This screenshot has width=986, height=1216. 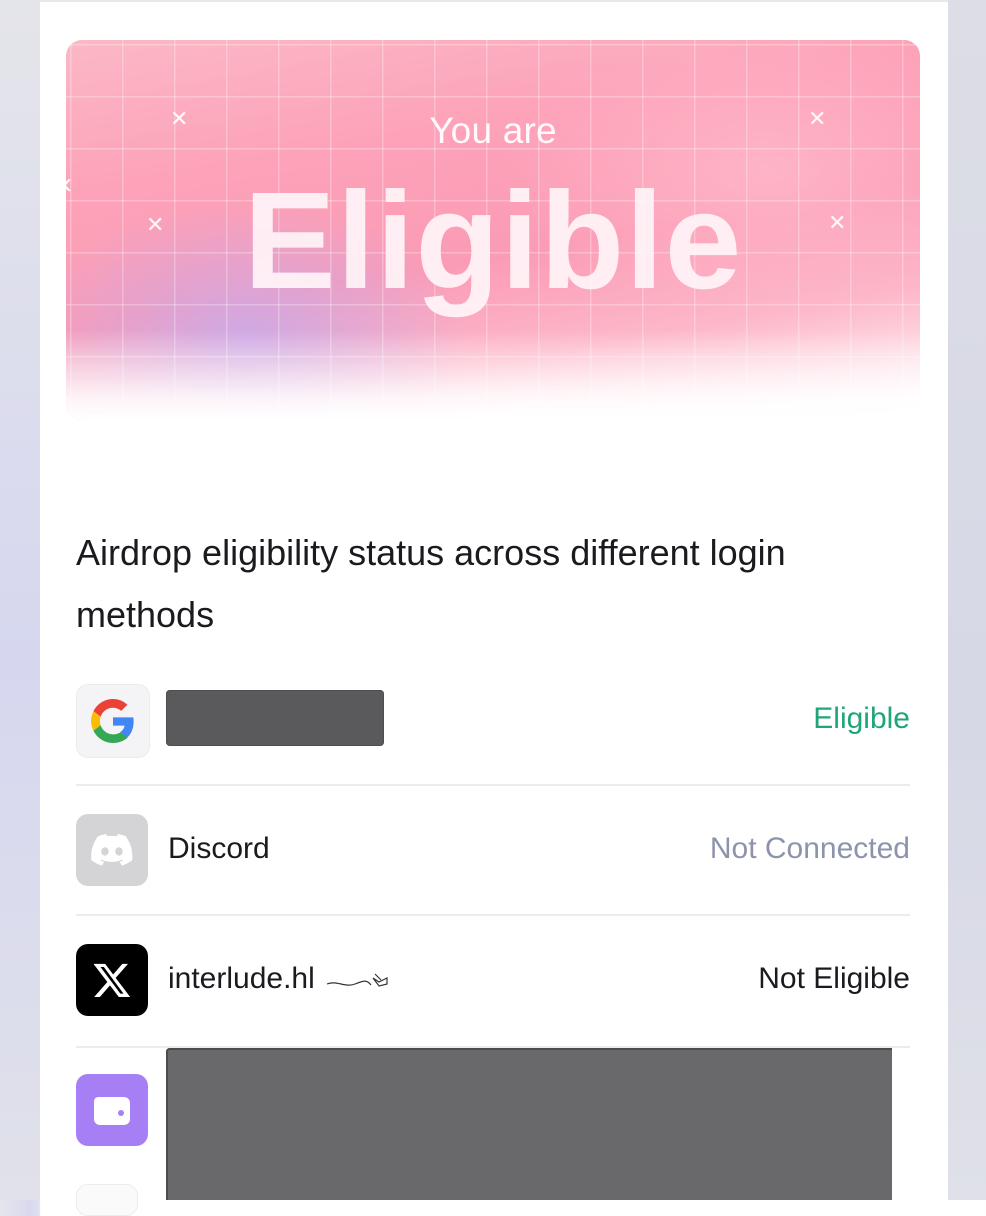 What do you see at coordinates (493, 980) in the screenshot?
I see `login-method-row-x: interlude.hl Not Eligible` at bounding box center [493, 980].